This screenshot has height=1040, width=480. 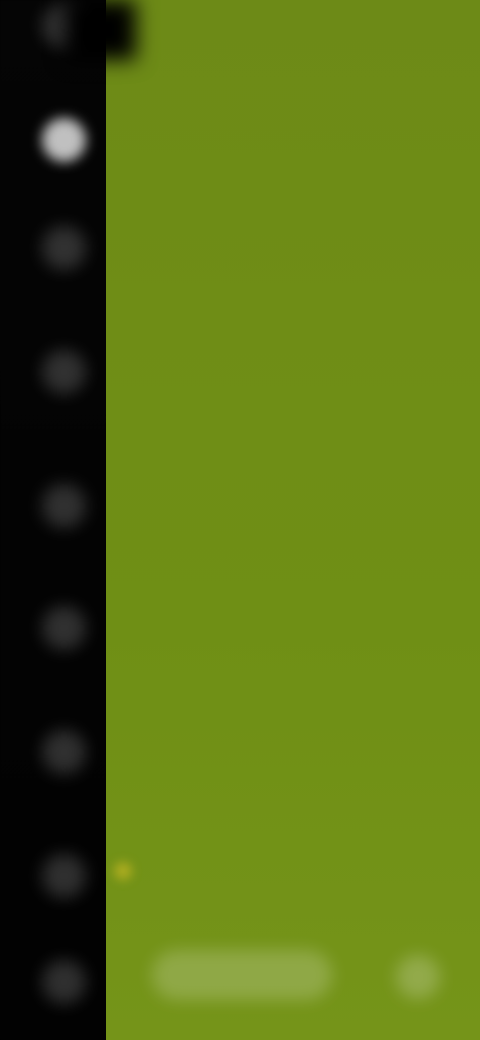 What do you see at coordinates (64, 982) in the screenshot?
I see `power-icon` at bounding box center [64, 982].